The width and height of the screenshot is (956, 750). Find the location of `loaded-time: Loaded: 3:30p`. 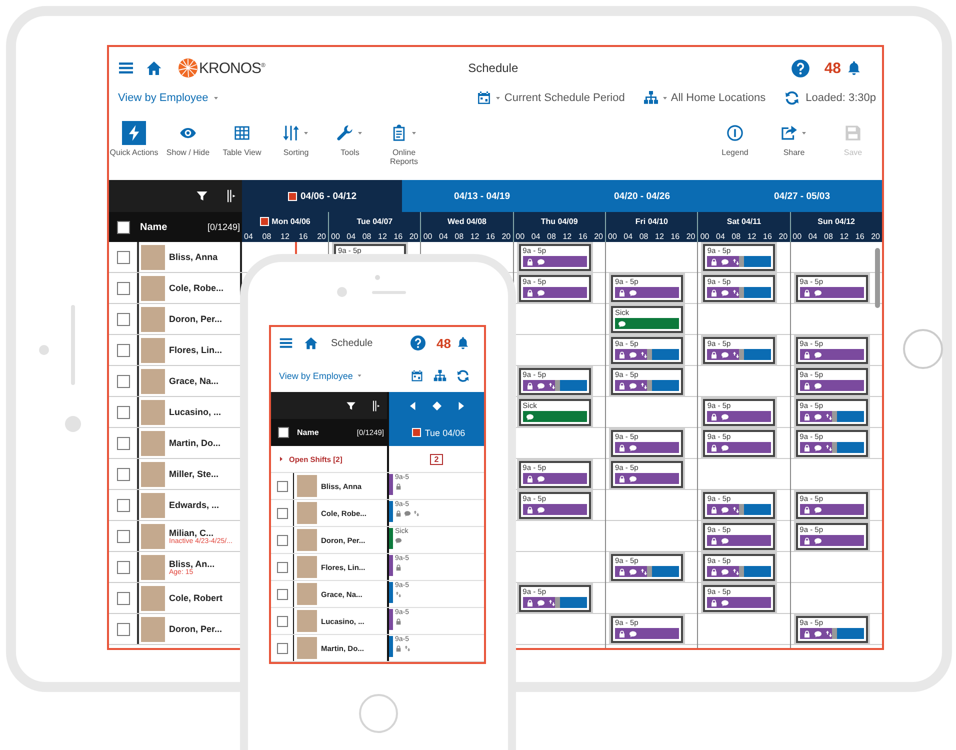

loaded-time: Loaded: 3:30p is located at coordinates (841, 98).